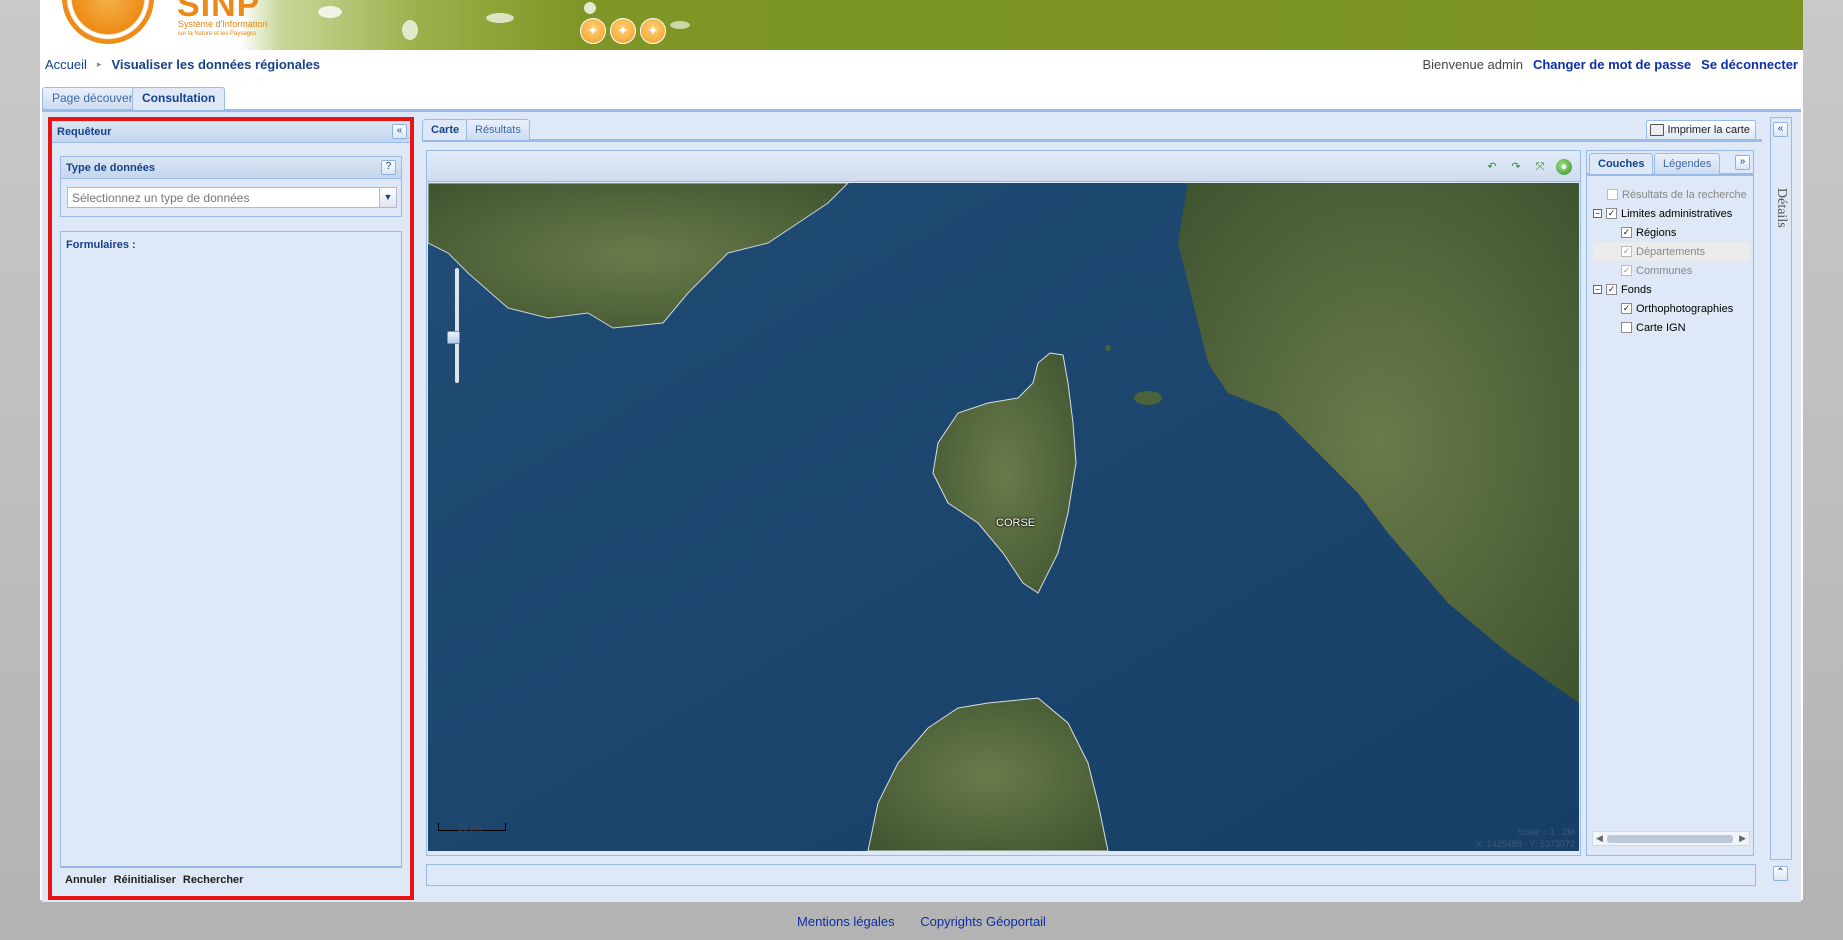 The height and width of the screenshot is (940, 1843). Describe the element at coordinates (1664, 270) in the screenshot. I see `layer-label: Communes` at that location.